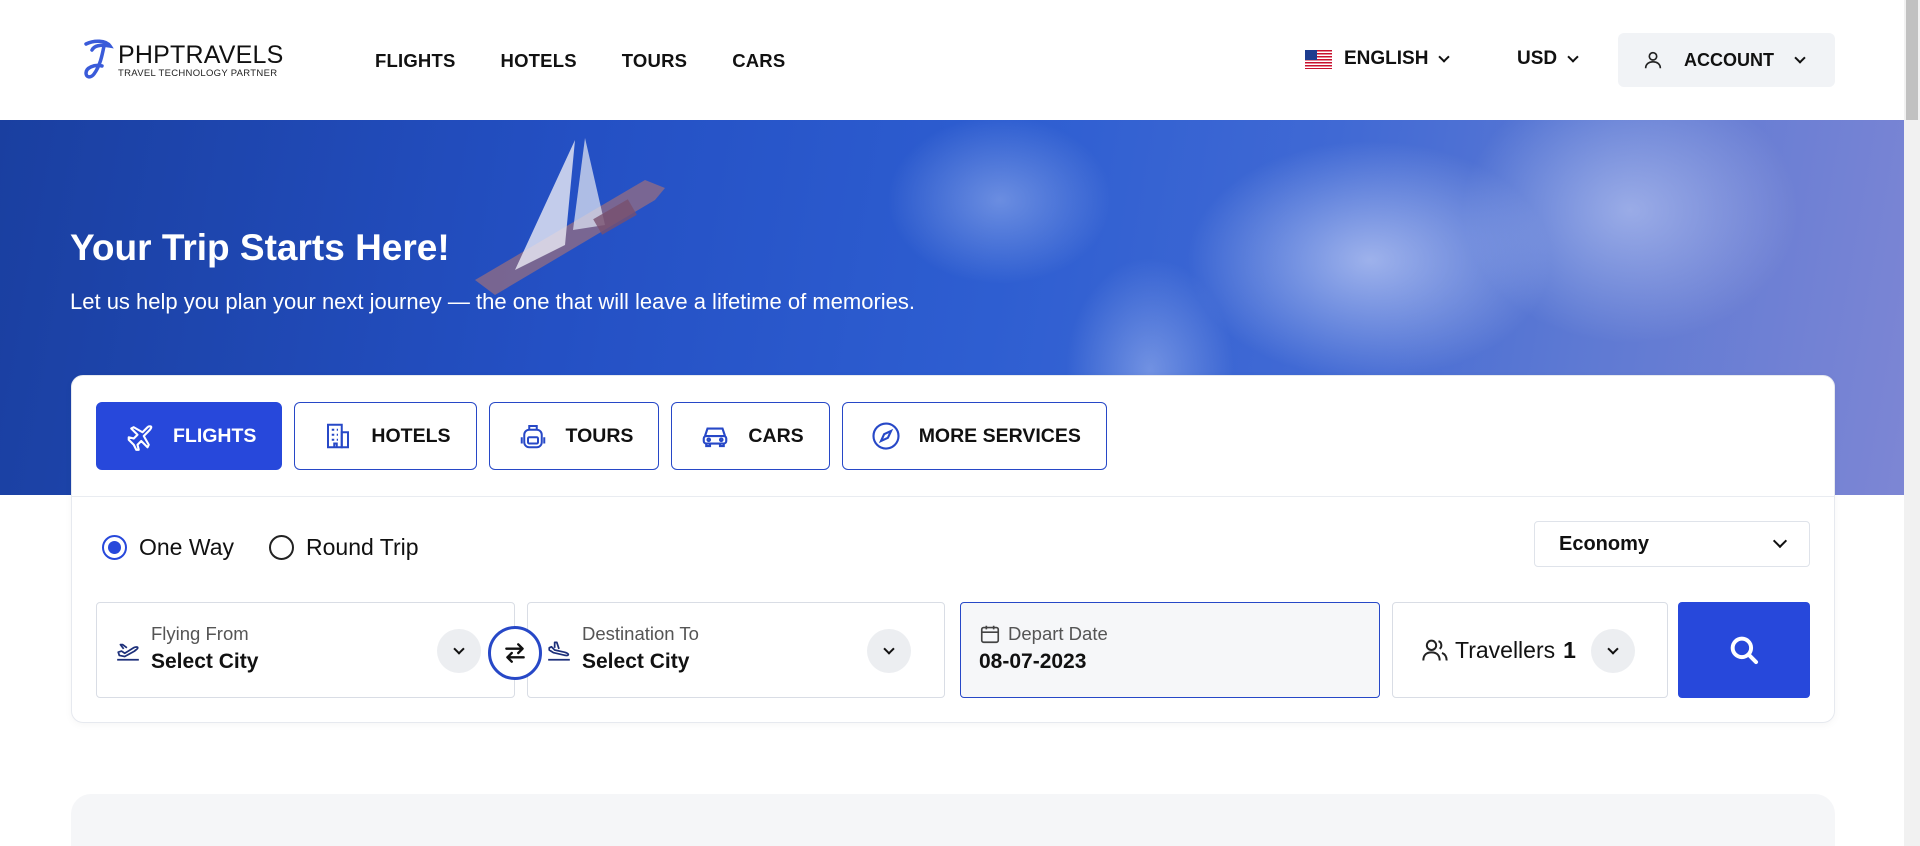 The image size is (1920, 846). I want to click on currency-selector: USD, so click(1548, 59).